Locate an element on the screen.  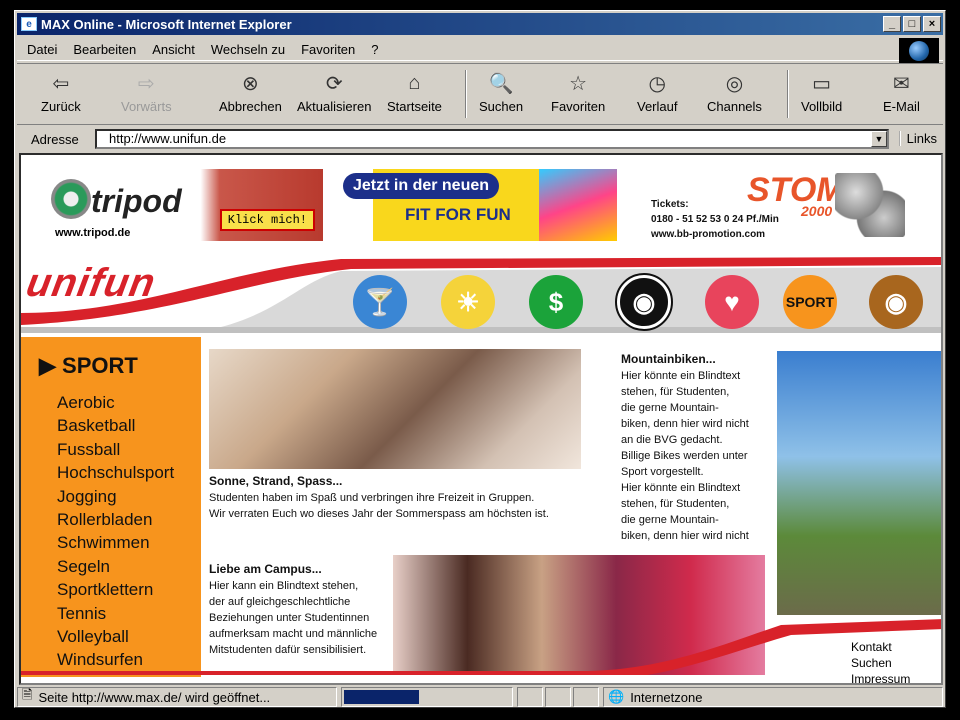
record-icon: ◉ is located at coordinates (644, 302).